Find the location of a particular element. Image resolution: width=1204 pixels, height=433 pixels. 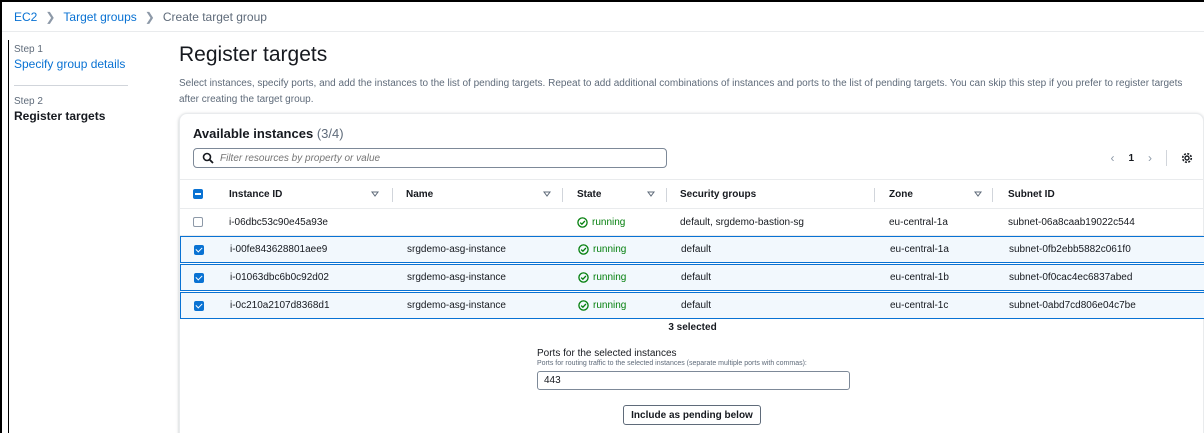

select-all-cell is located at coordinates (198, 194).